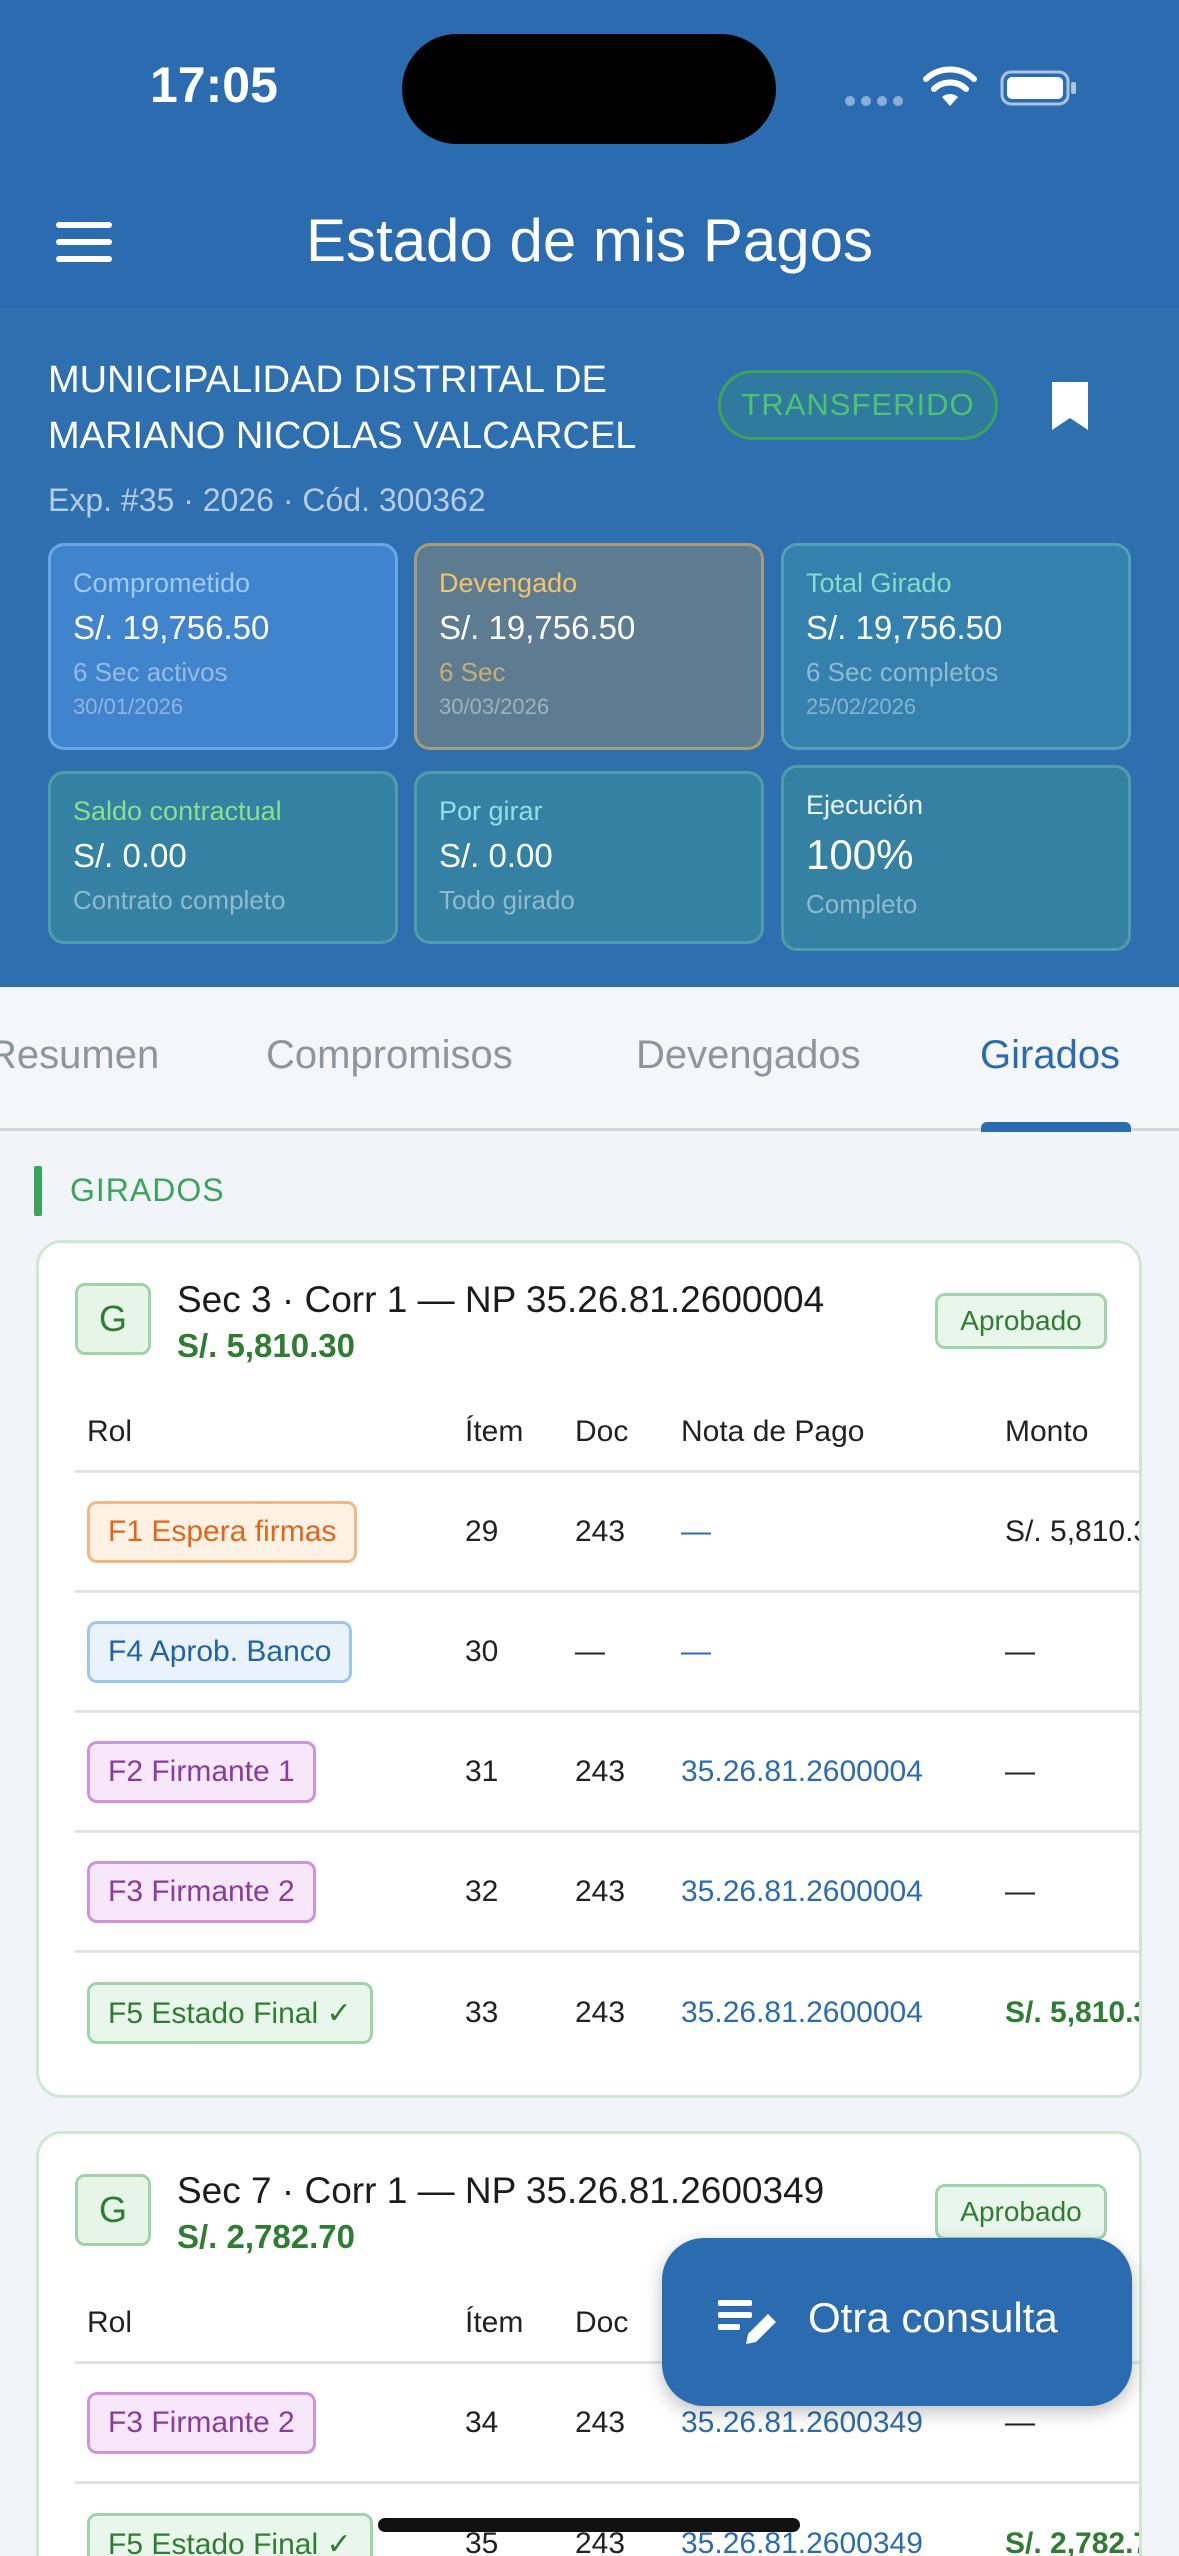 This screenshot has height=2556, width=1179. I want to click on girado-title: Sec 3 · Corr 1 — NP 35.26.81.2600004, so click(501, 1299).